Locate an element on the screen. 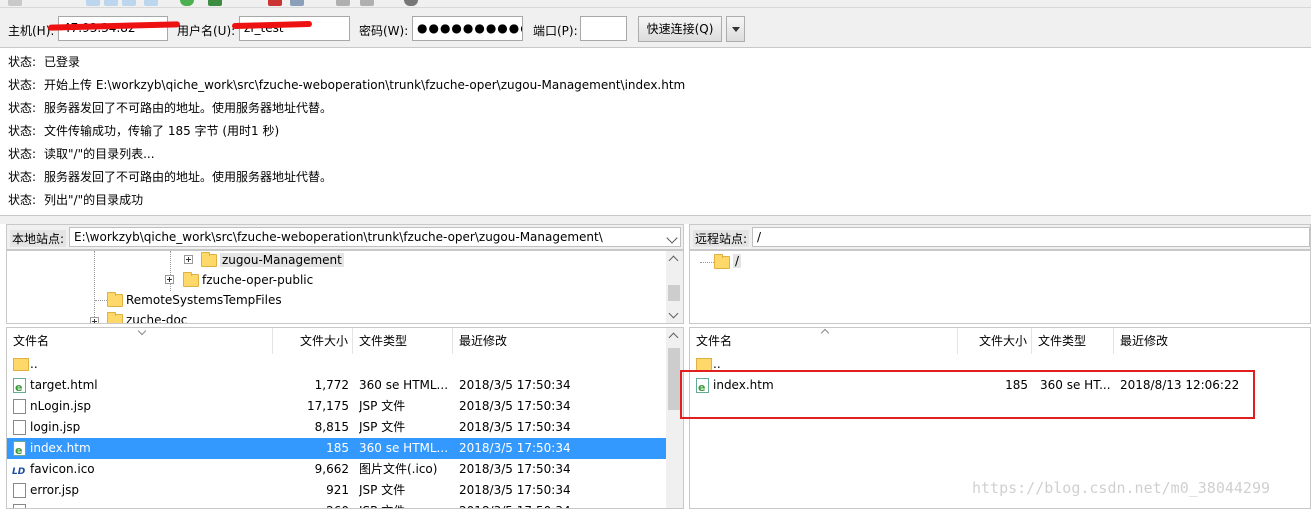  search-icon is located at coordinates (411, 3).